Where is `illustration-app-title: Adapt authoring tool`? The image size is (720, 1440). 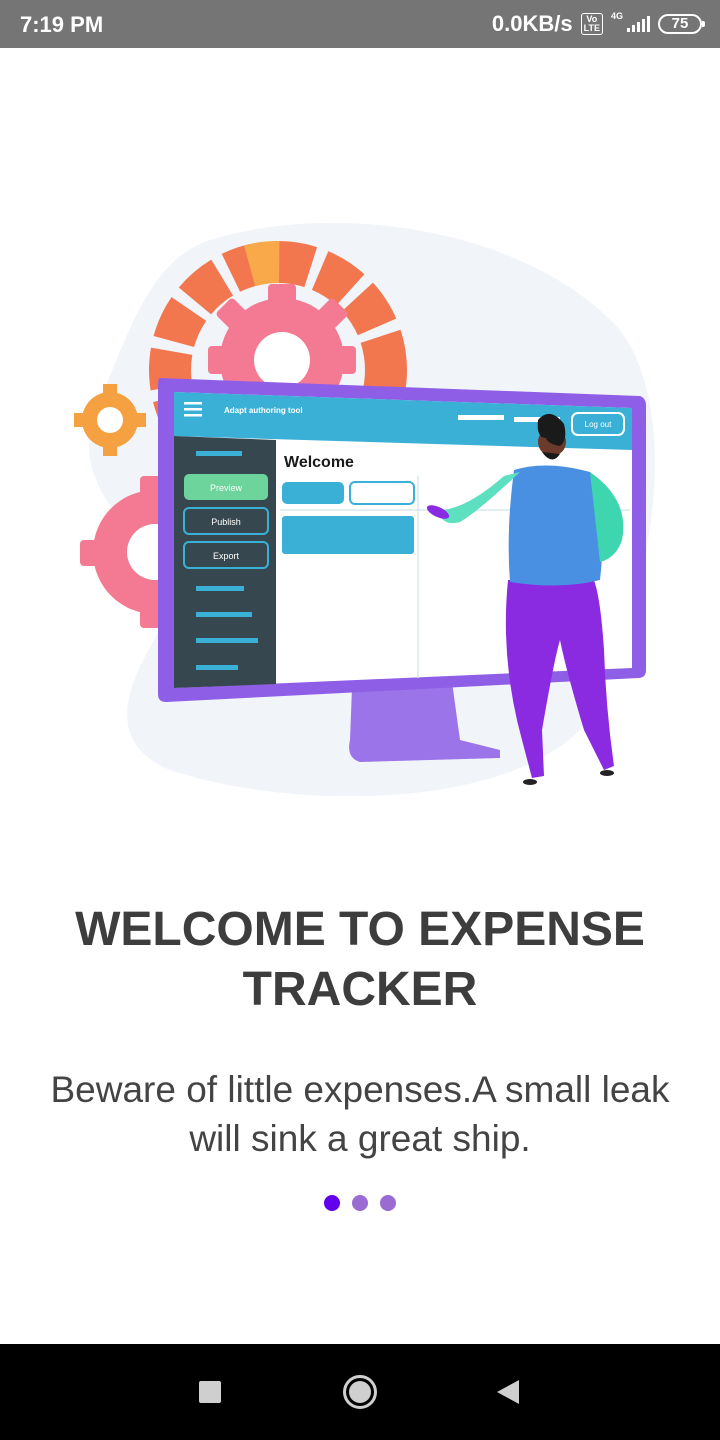
illustration-app-title: Adapt authoring tool is located at coordinates (263, 410).